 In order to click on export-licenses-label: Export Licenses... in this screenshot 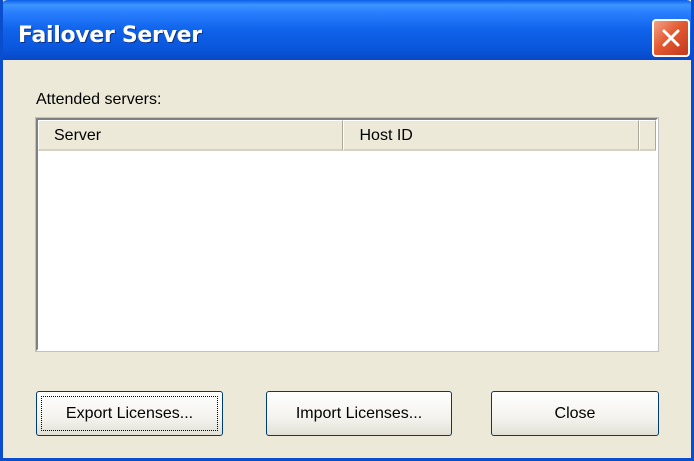, I will do `click(129, 413)`.